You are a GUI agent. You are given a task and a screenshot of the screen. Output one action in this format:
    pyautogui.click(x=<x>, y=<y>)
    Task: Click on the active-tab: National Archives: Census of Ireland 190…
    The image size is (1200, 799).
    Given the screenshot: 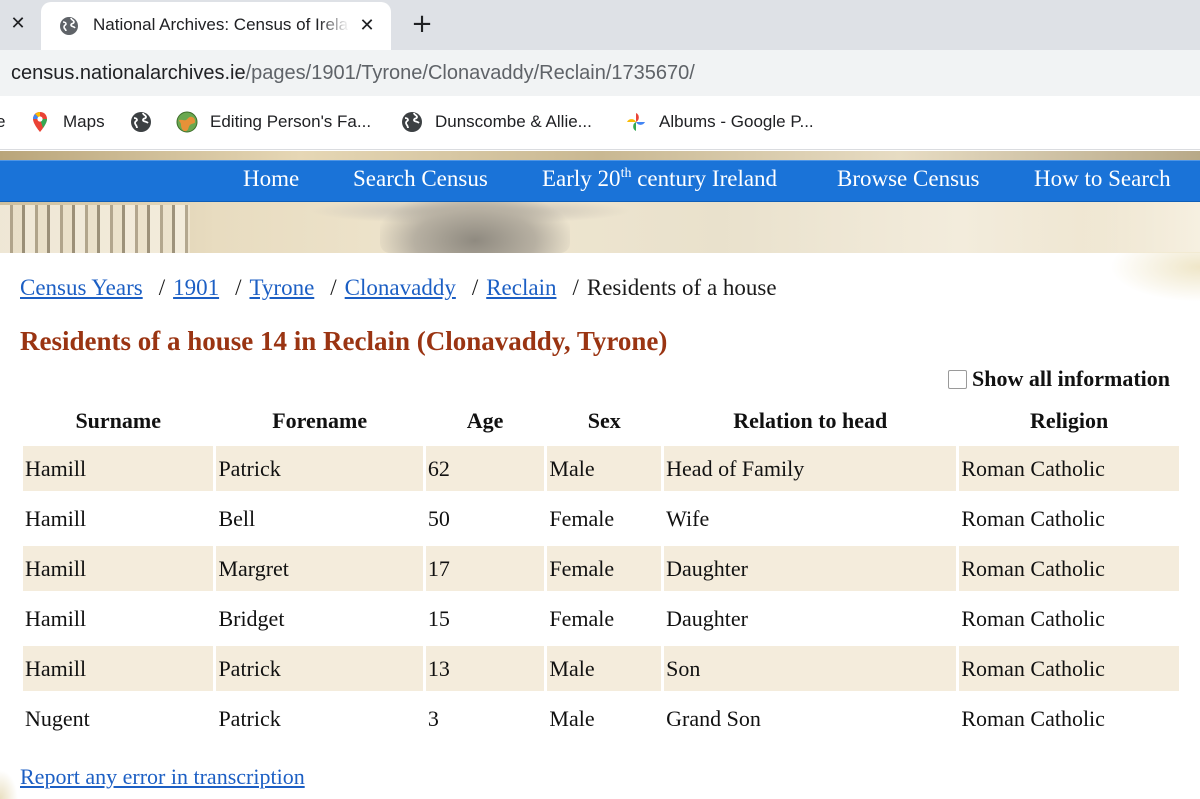 What is the action you would take?
    pyautogui.click(x=216, y=26)
    